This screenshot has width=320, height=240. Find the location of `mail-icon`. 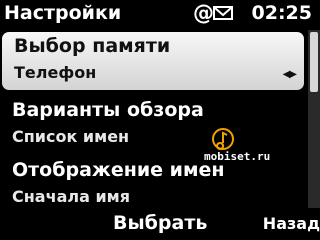

mail-icon is located at coordinates (223, 13).